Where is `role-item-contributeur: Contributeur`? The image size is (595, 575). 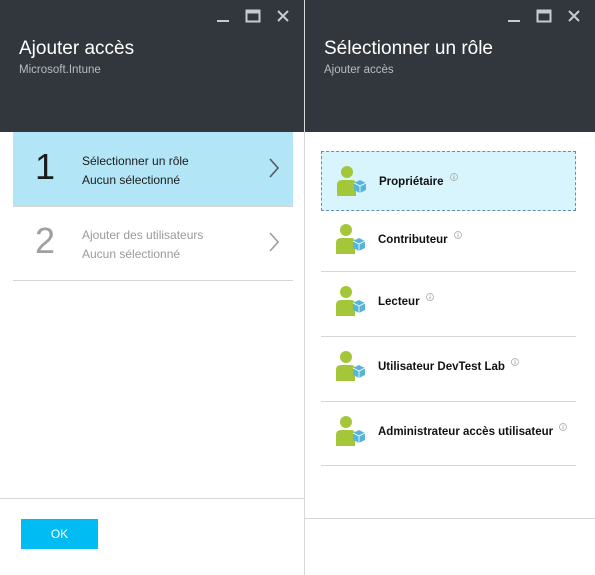 role-item-contributeur: Contributeur is located at coordinates (448, 240).